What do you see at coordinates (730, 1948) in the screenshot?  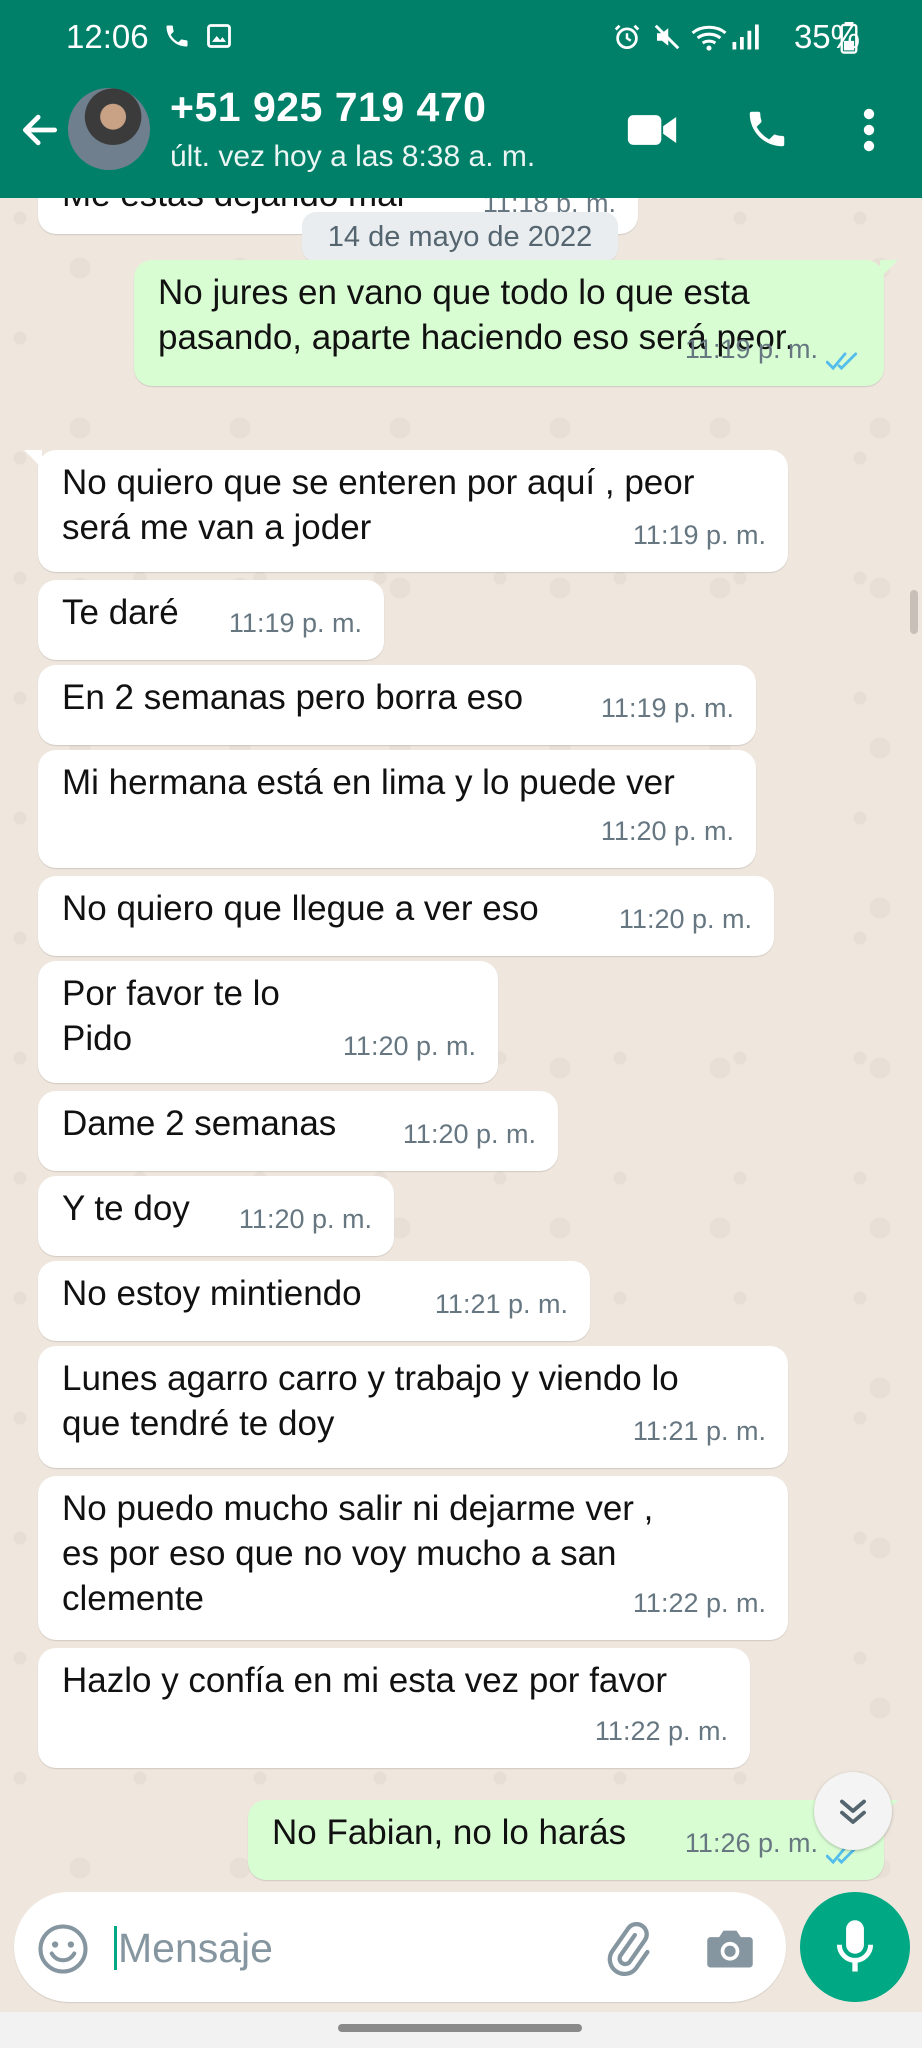 I see `camera-icon` at bounding box center [730, 1948].